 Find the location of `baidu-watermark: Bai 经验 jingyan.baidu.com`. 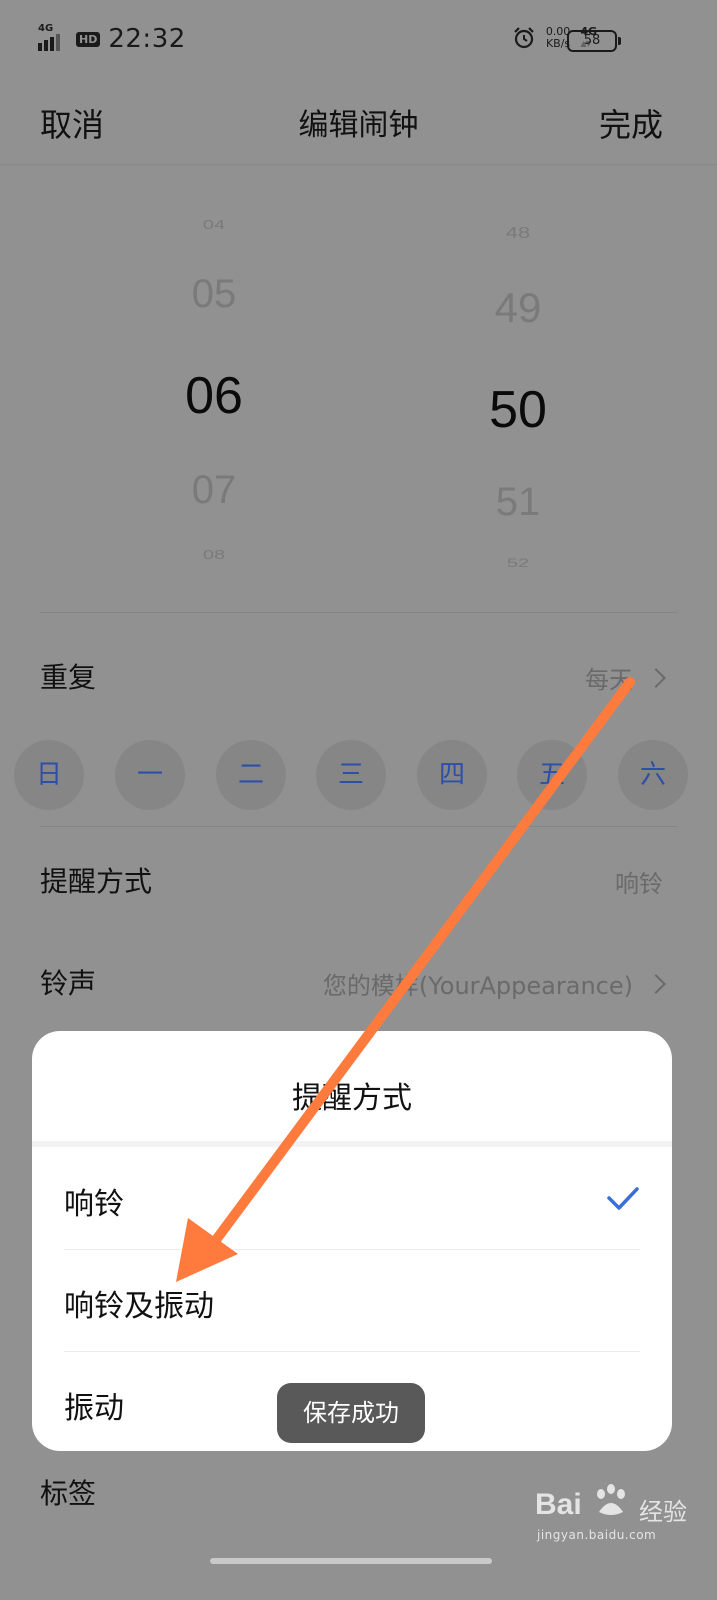

baidu-watermark: Bai 经验 jingyan.baidu.com is located at coordinates (615, 1516).